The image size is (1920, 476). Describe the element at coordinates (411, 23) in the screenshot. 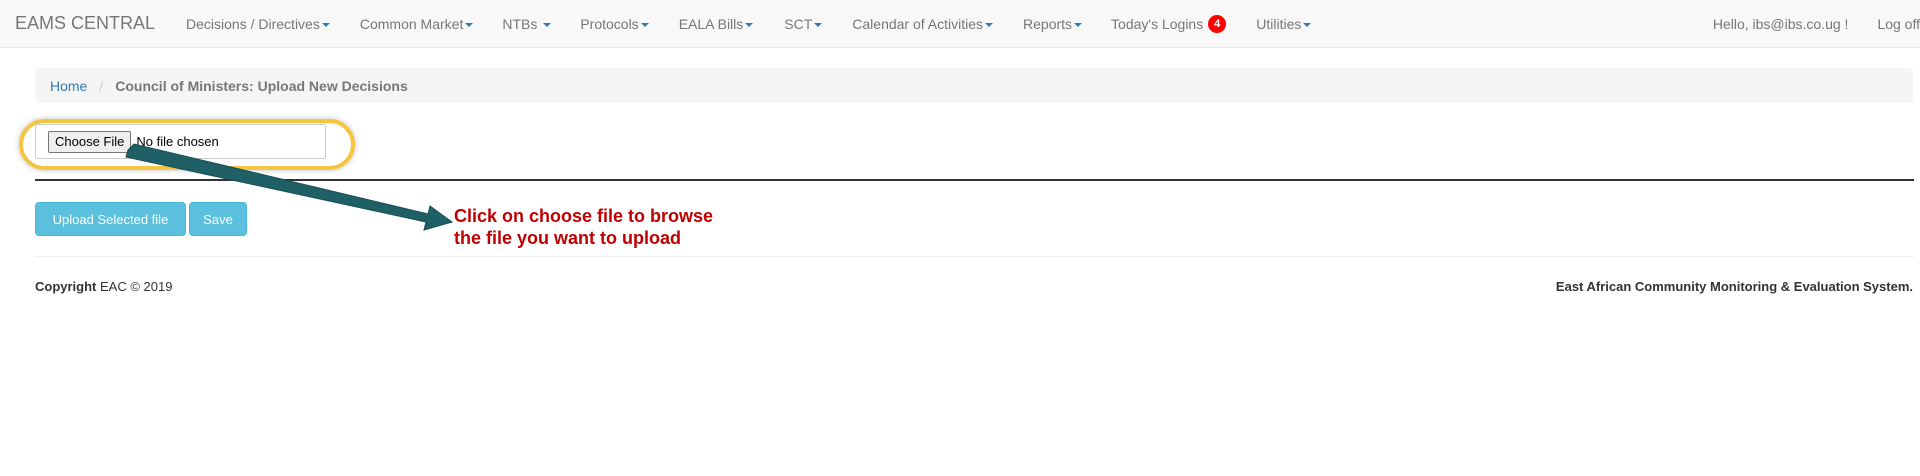

I see `nav-item-label: Common Market` at that location.